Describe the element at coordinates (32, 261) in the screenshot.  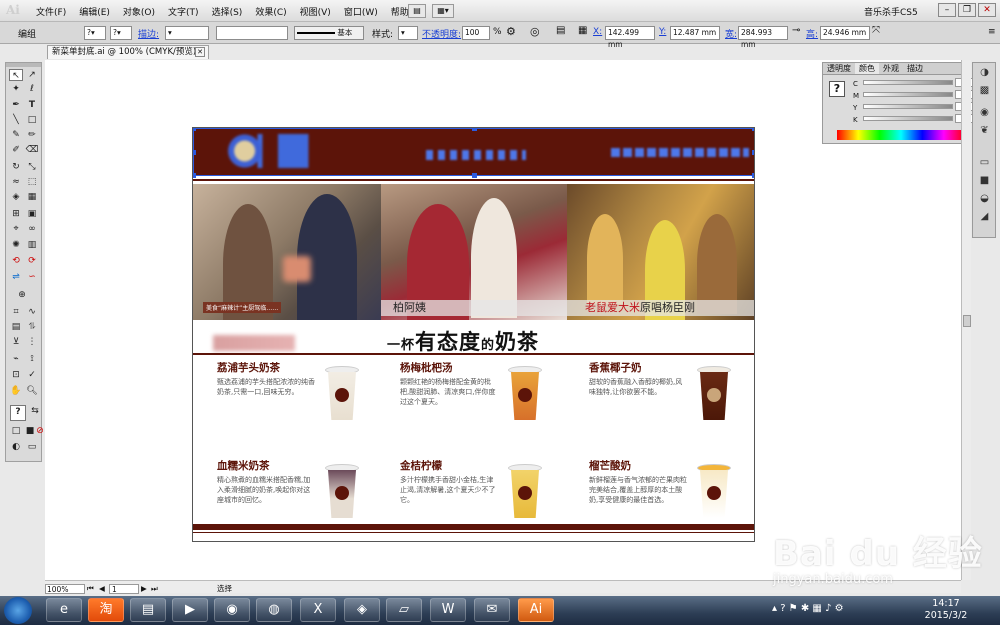
I see `curvature-tool-icon: ⟳` at that location.